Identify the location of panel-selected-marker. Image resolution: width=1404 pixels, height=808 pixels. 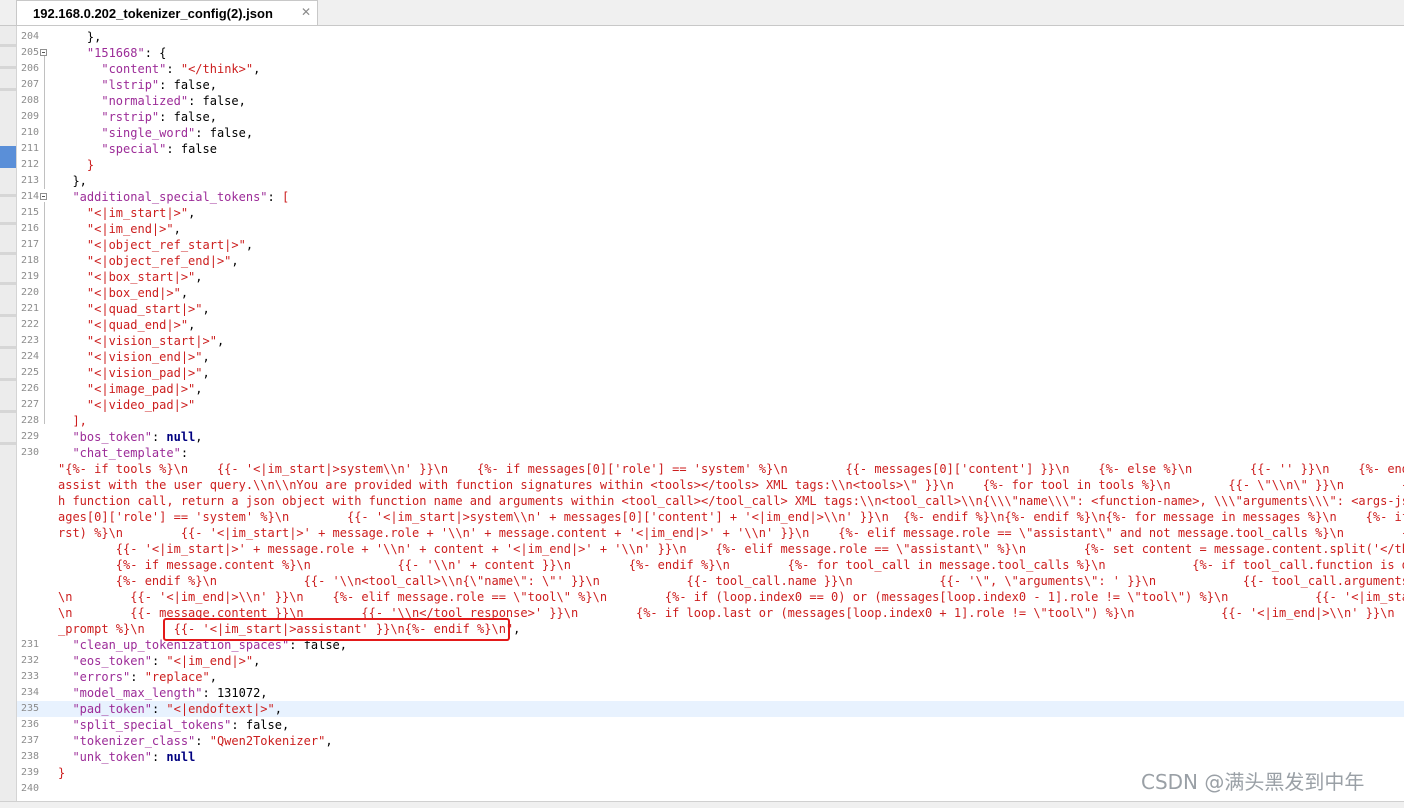
(8, 157).